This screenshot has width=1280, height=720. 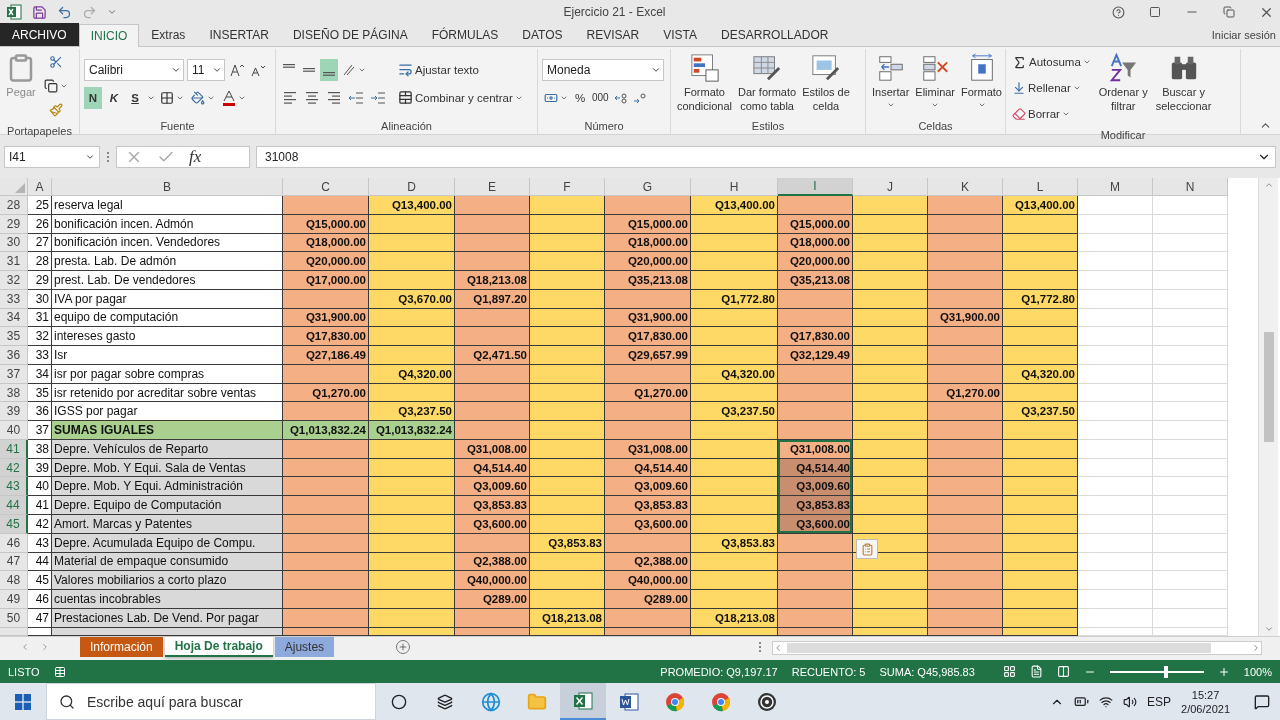 I want to click on taskbar-search-field: Escribe aquí para buscar, so click(x=211, y=701).